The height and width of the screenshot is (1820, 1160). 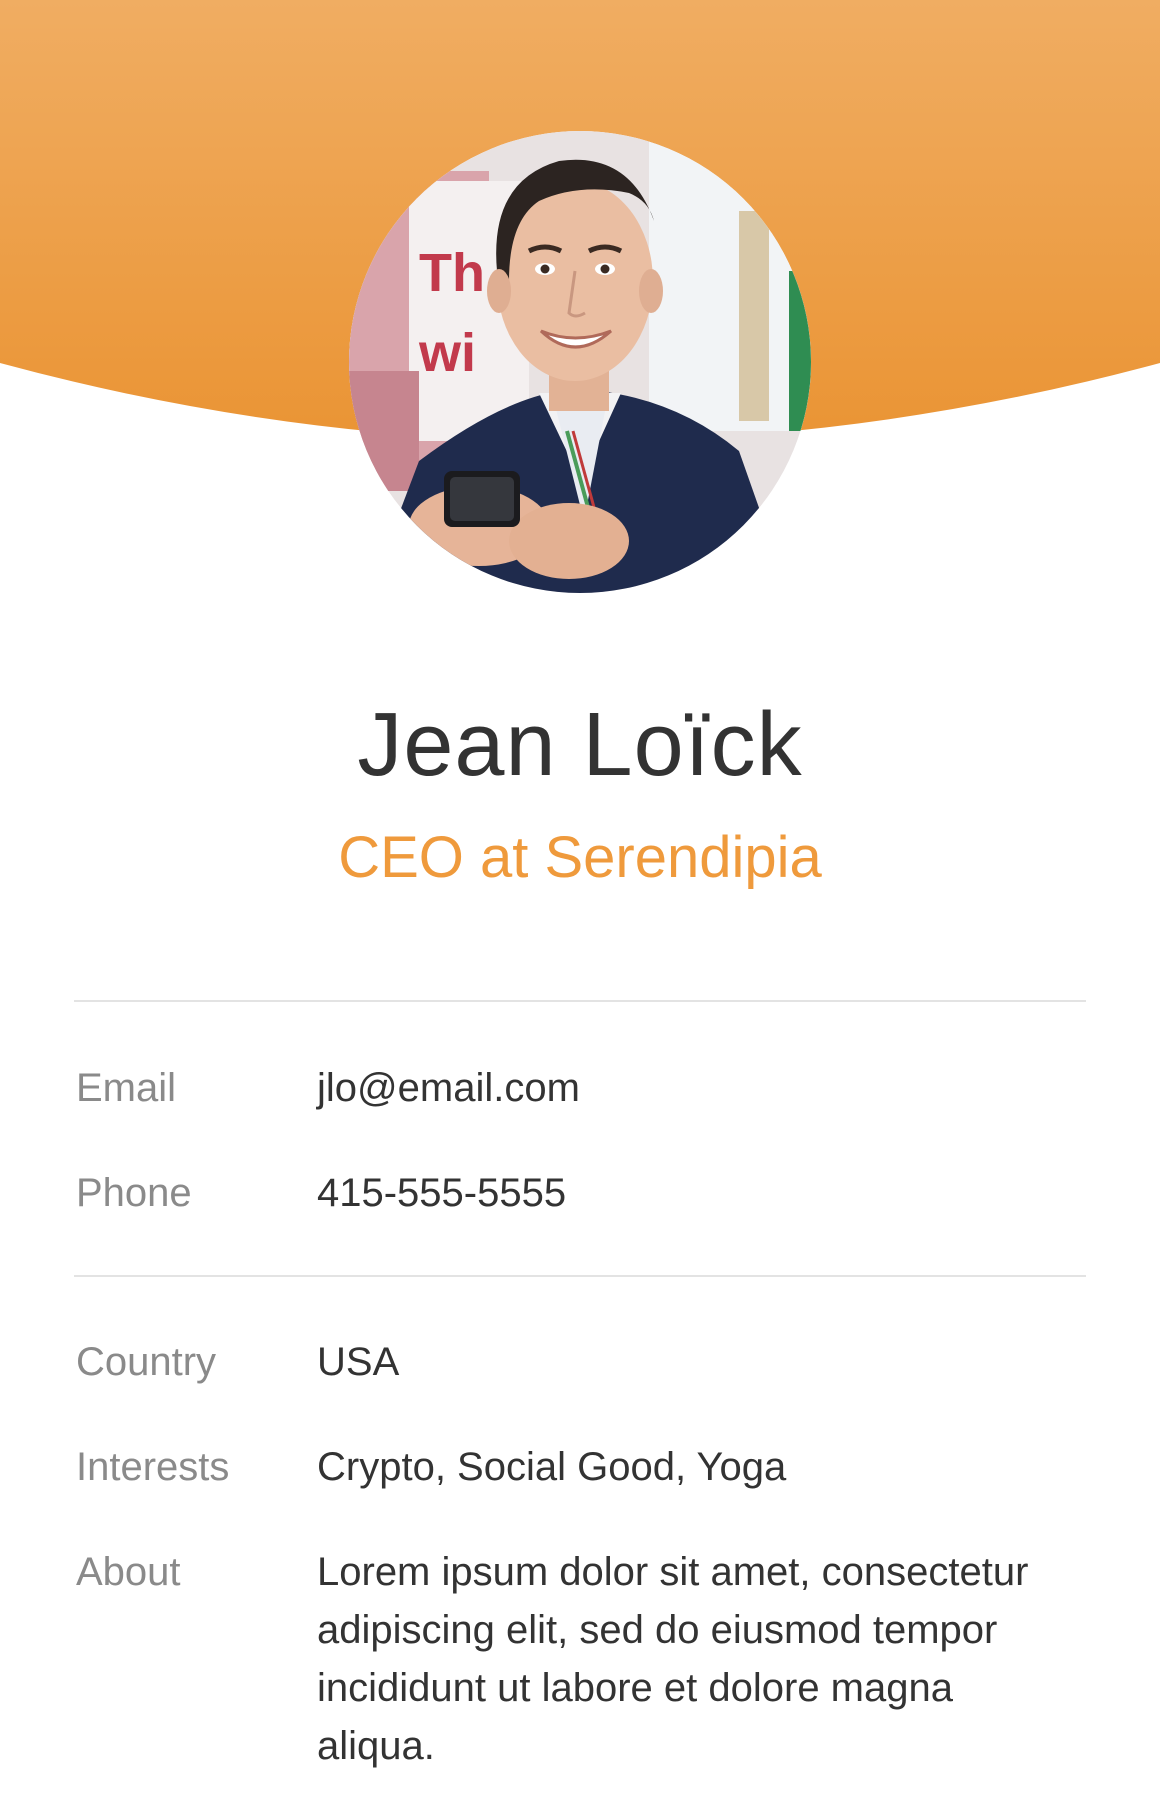 I want to click on country-value: USA, so click(x=358, y=1362).